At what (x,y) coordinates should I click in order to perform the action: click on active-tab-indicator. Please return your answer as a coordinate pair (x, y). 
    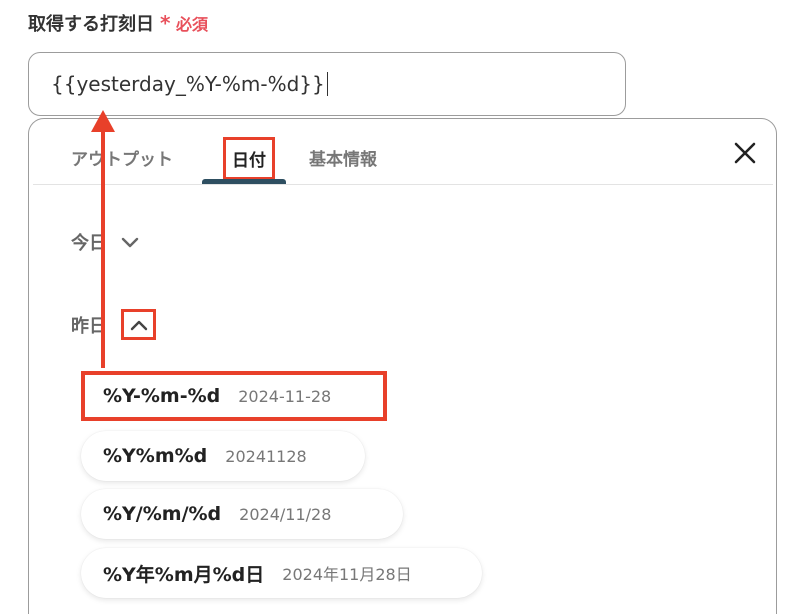
    Looking at the image, I should click on (244, 181).